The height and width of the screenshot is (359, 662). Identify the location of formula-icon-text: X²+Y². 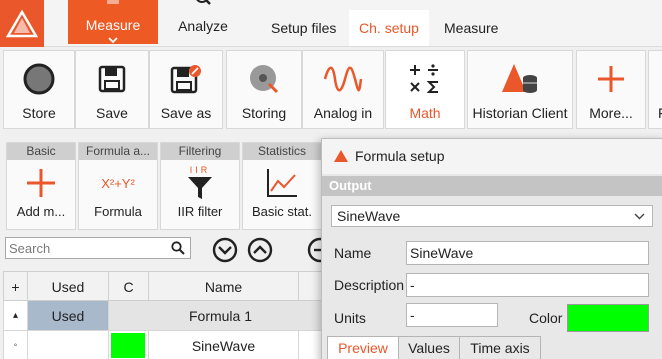
(118, 183).